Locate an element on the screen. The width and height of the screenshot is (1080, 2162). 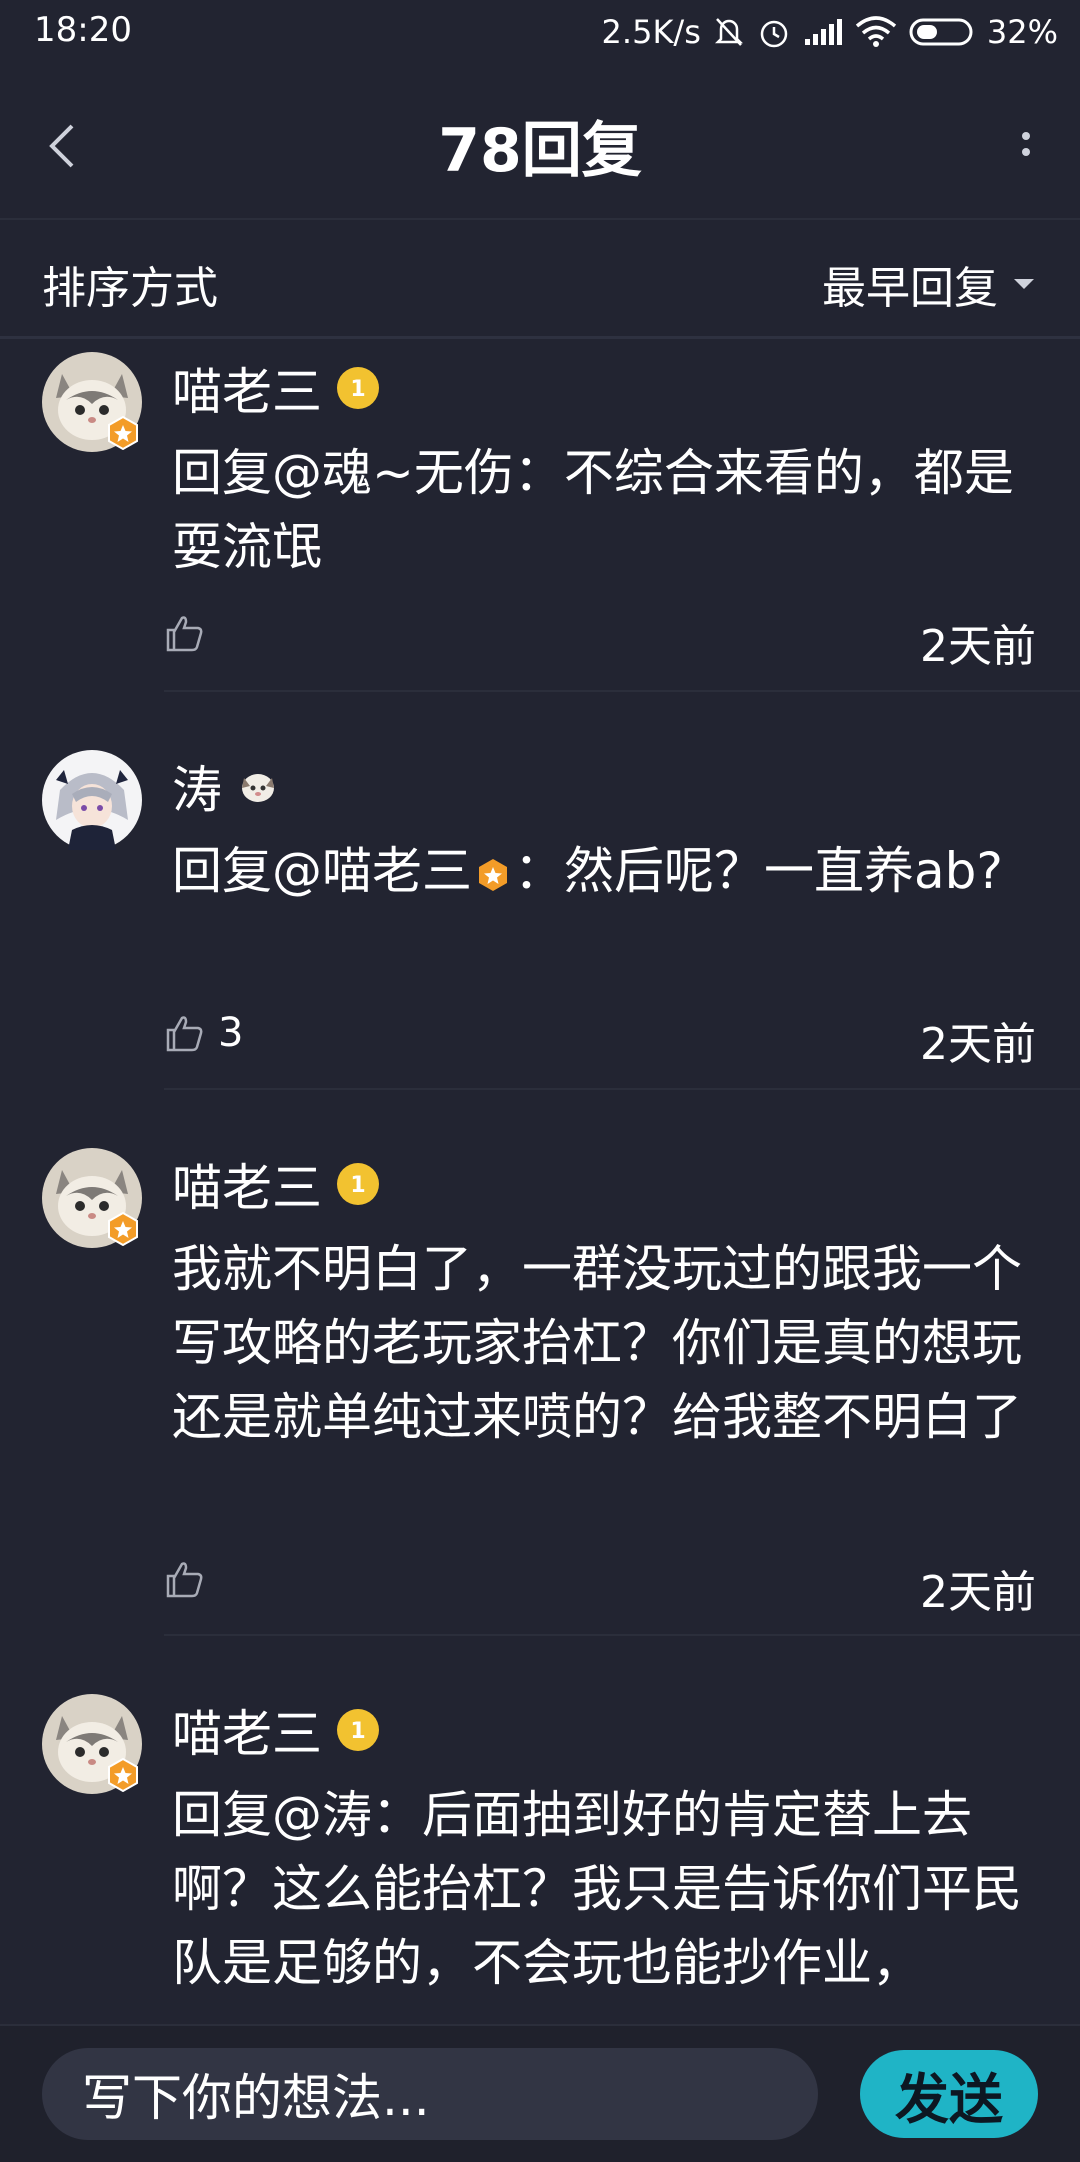
chevron-down-icon is located at coordinates (1024, 284).